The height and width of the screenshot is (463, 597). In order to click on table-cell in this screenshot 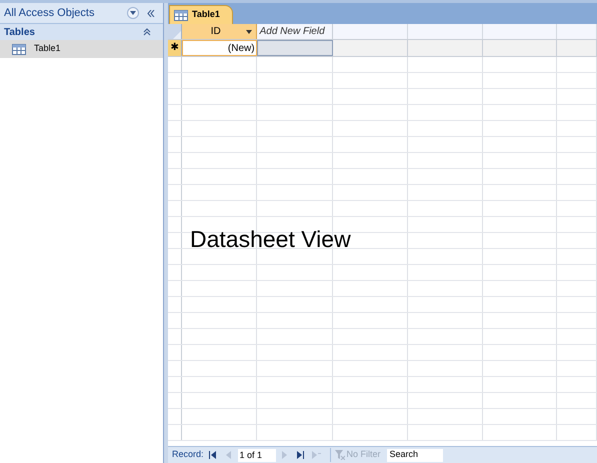, I will do `click(295, 48)`.